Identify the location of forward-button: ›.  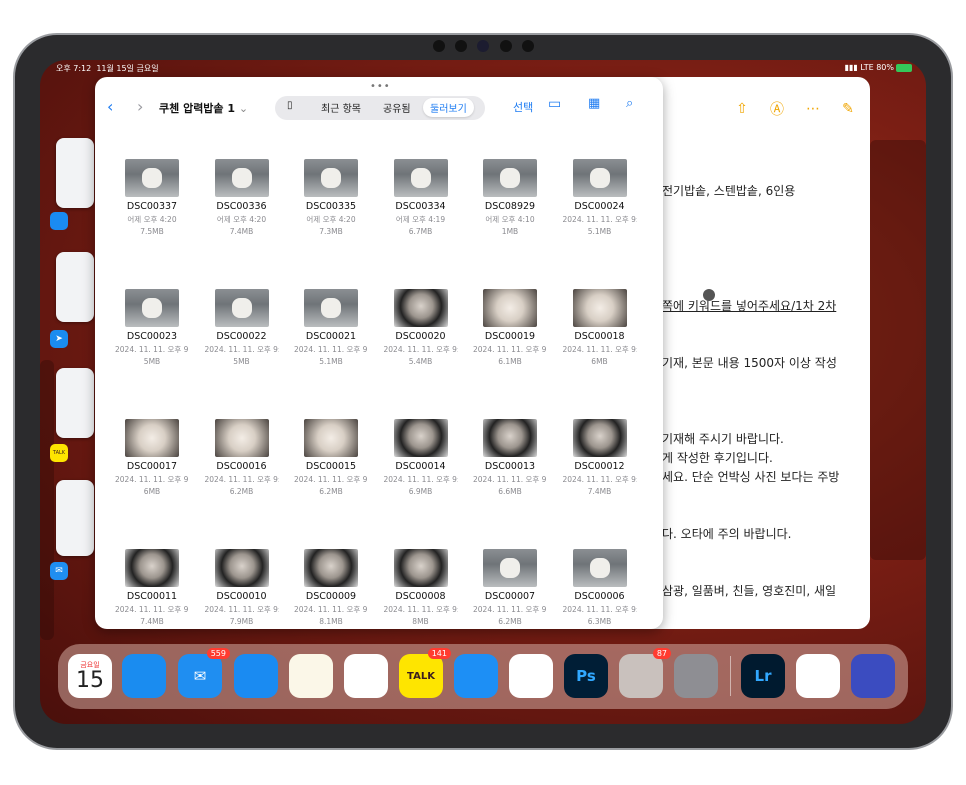
(140, 106).